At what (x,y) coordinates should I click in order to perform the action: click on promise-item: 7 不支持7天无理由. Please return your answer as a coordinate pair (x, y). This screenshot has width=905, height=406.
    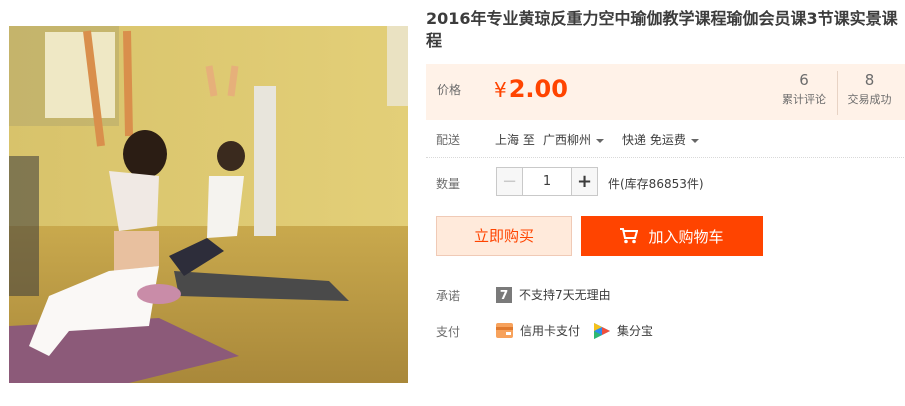
    Looking at the image, I should click on (553, 294).